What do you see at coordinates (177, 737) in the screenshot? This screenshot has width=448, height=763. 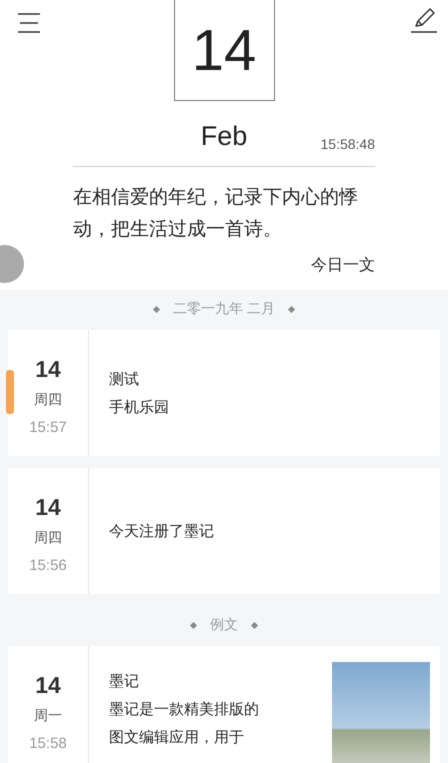 I see `entry-text: 图文编辑应用，用于` at bounding box center [177, 737].